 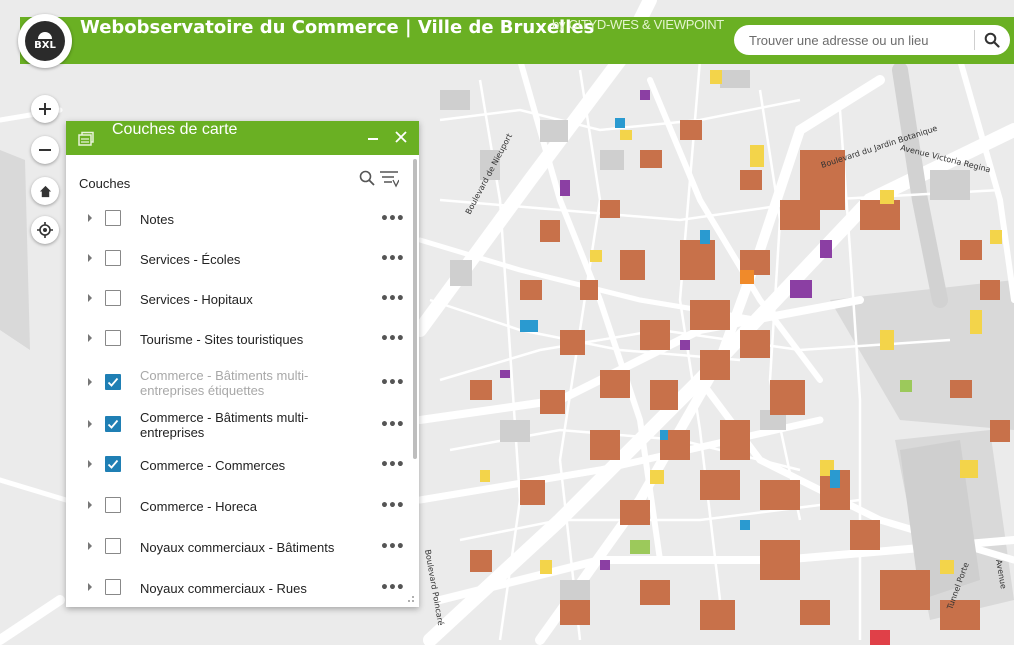 What do you see at coordinates (157, 219) in the screenshot?
I see `layer-label: Notes` at bounding box center [157, 219].